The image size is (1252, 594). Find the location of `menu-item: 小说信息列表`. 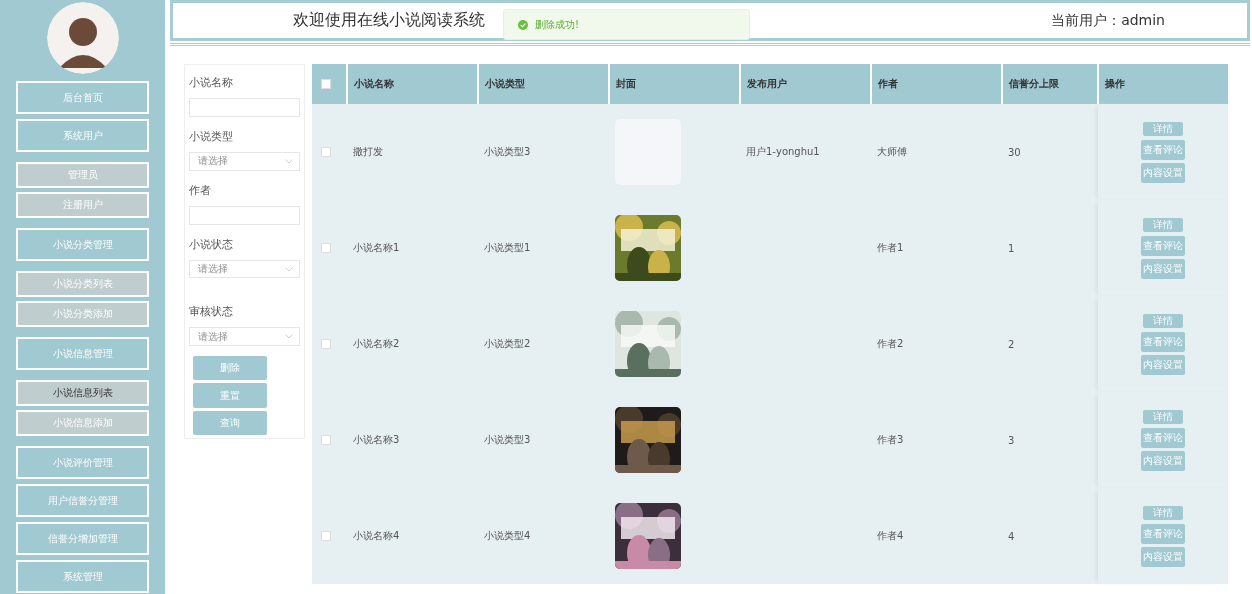

menu-item: 小说信息列表 is located at coordinates (82, 393).